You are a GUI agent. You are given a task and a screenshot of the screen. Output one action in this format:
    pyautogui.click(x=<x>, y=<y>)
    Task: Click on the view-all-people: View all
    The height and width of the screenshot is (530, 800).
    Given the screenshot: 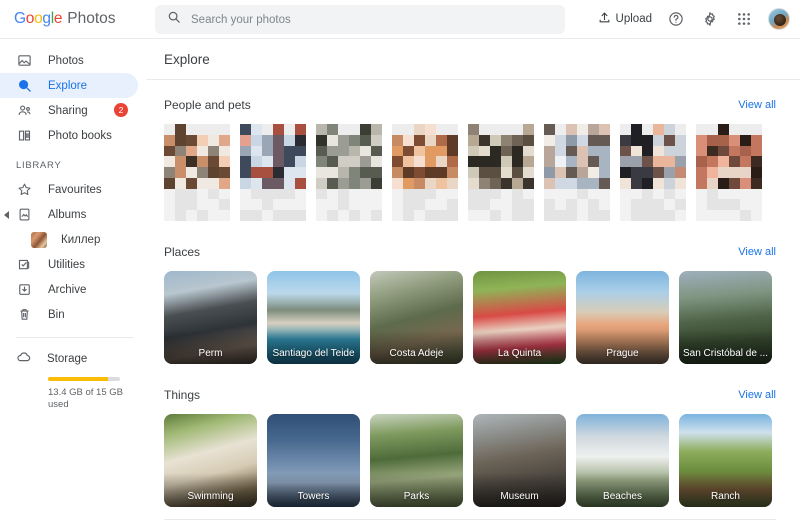 What is the action you would take?
    pyautogui.click(x=757, y=105)
    